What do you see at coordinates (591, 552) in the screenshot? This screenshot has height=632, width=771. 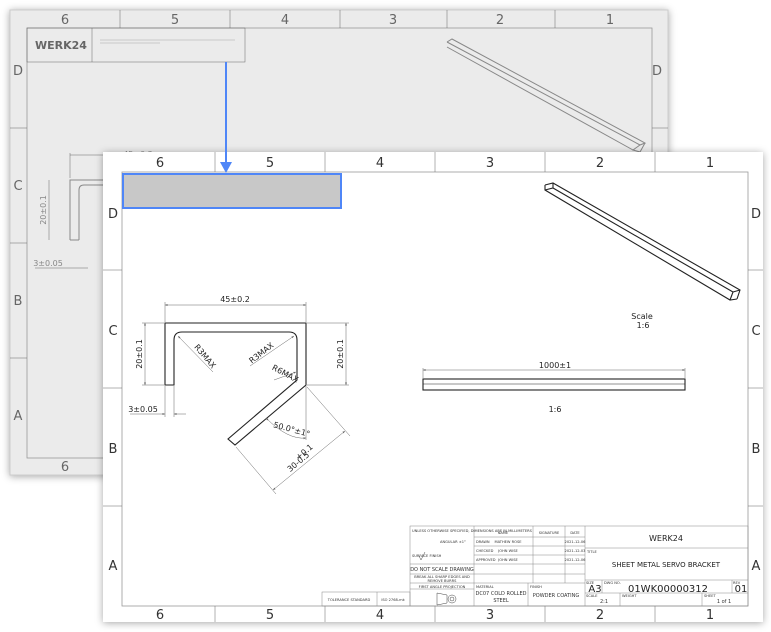 I see `title-label: TITLE` at bounding box center [591, 552].